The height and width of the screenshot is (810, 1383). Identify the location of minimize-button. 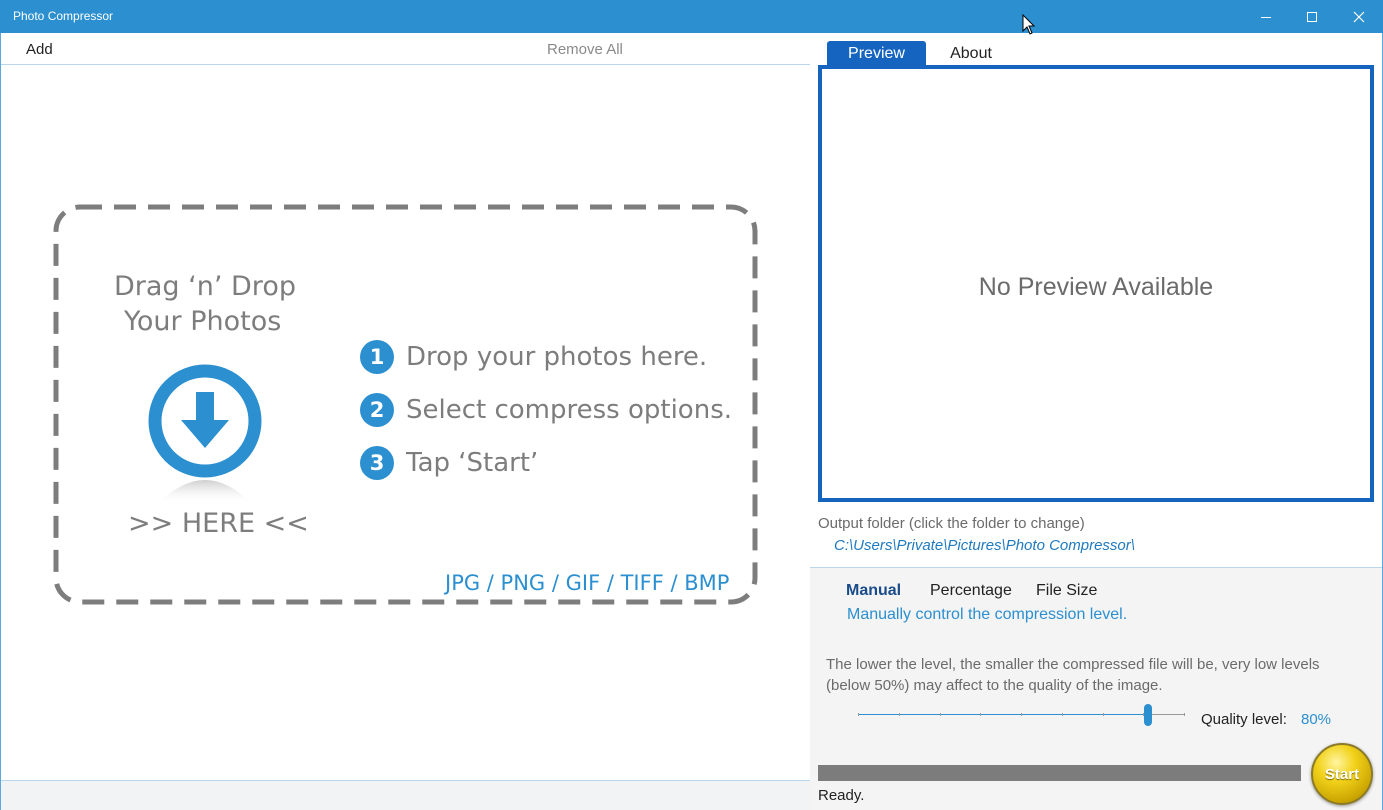
(1266, 16).